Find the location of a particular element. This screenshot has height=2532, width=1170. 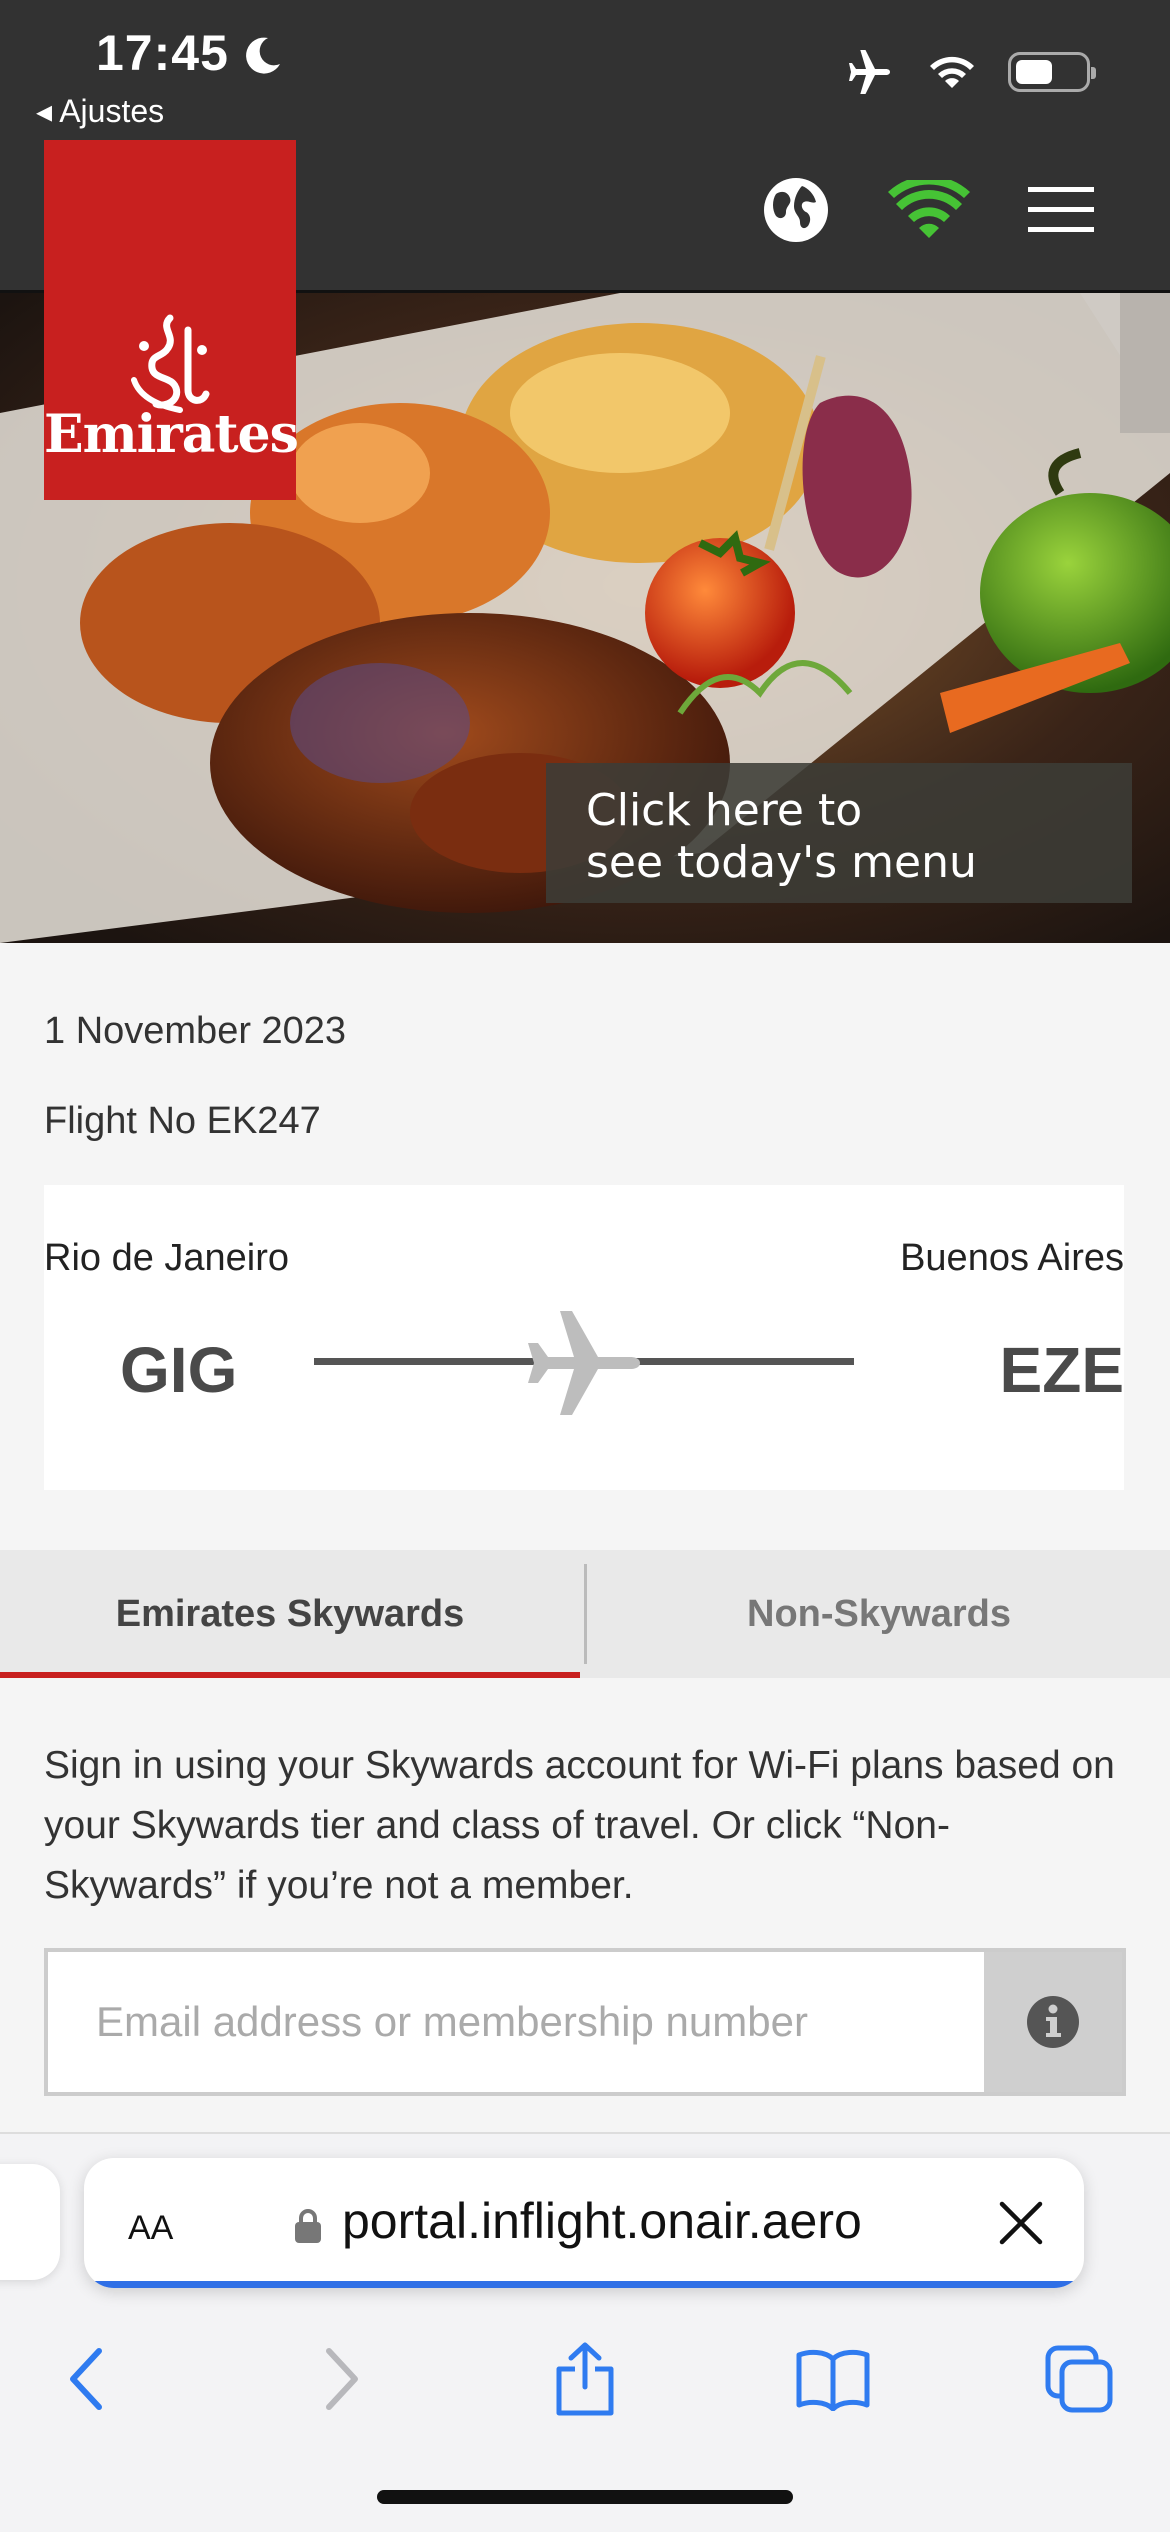

status-time: 17:45 is located at coordinates (162, 53).